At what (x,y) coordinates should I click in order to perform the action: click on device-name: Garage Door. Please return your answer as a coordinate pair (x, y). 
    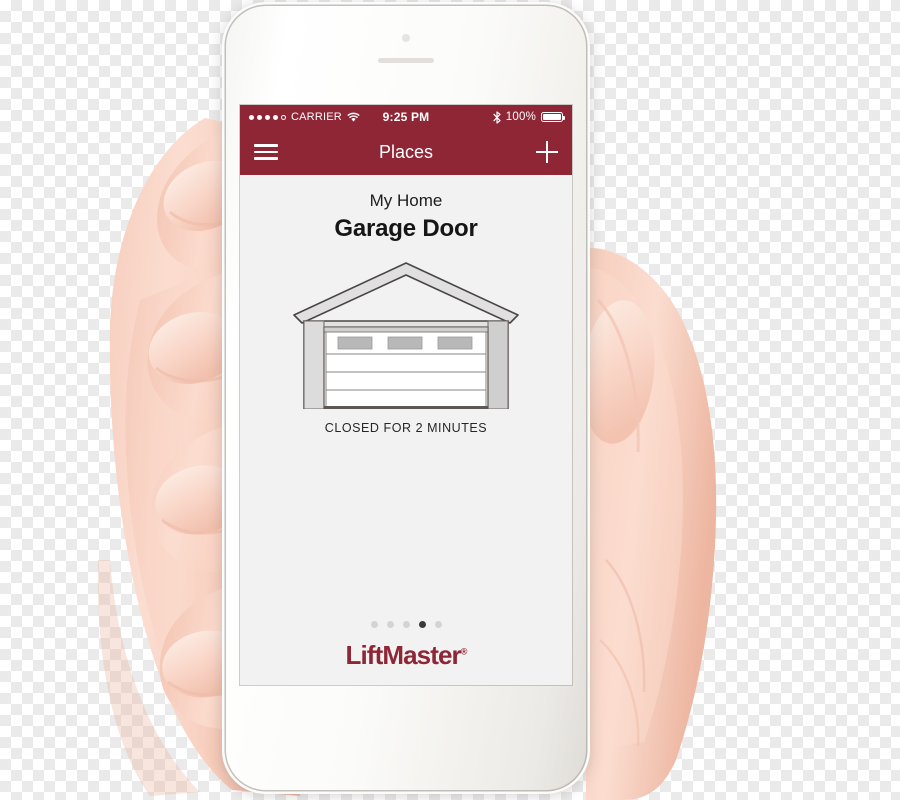
    Looking at the image, I should click on (406, 228).